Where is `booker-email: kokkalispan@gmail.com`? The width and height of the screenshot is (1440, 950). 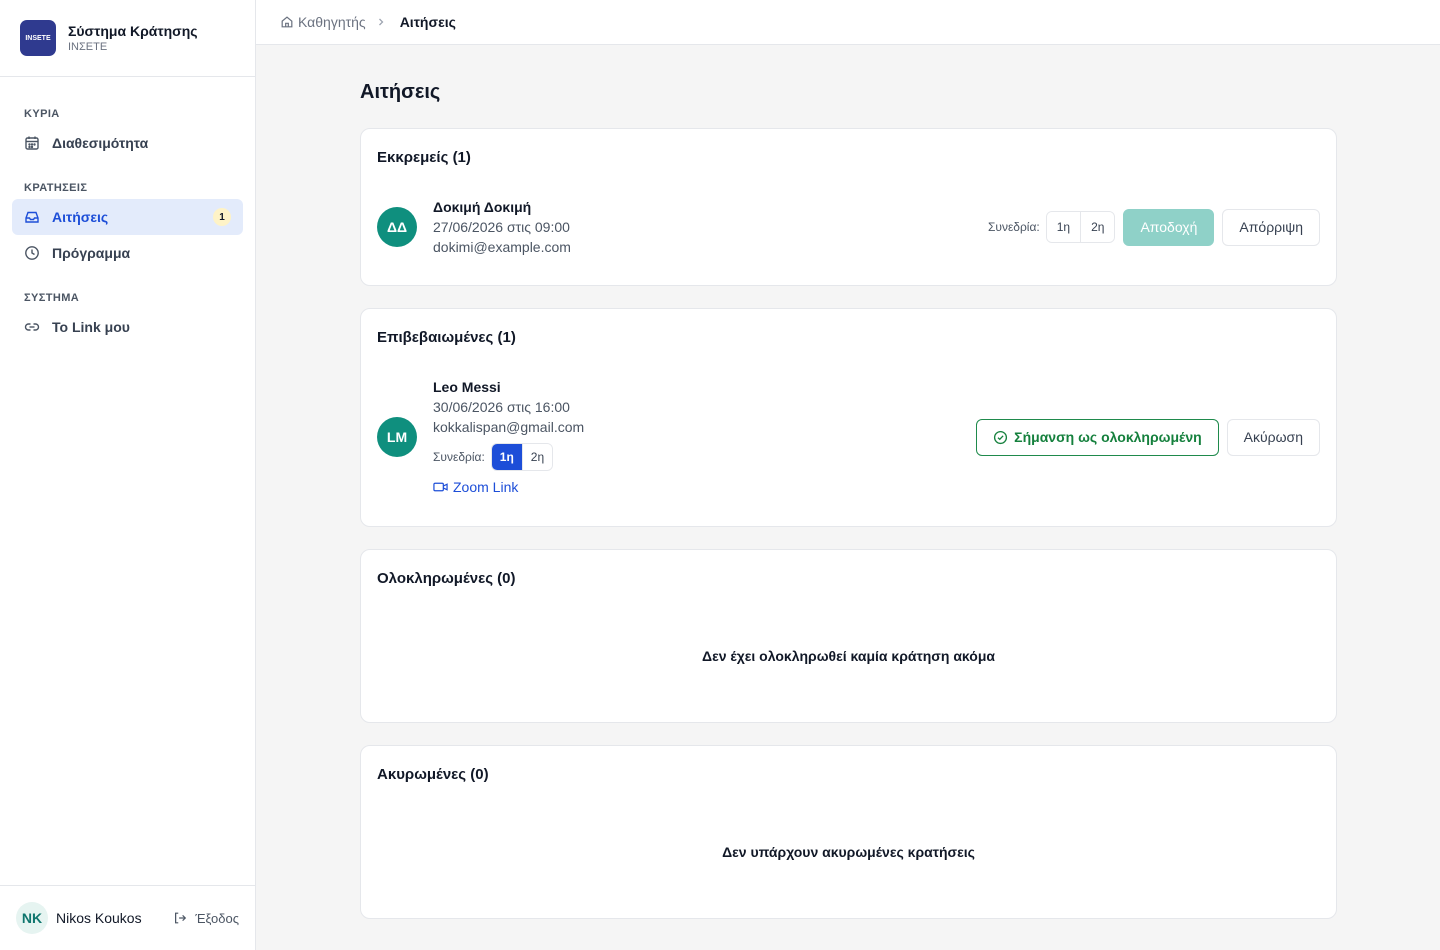
booker-email: kokkalispan@gmail.com is located at coordinates (509, 427).